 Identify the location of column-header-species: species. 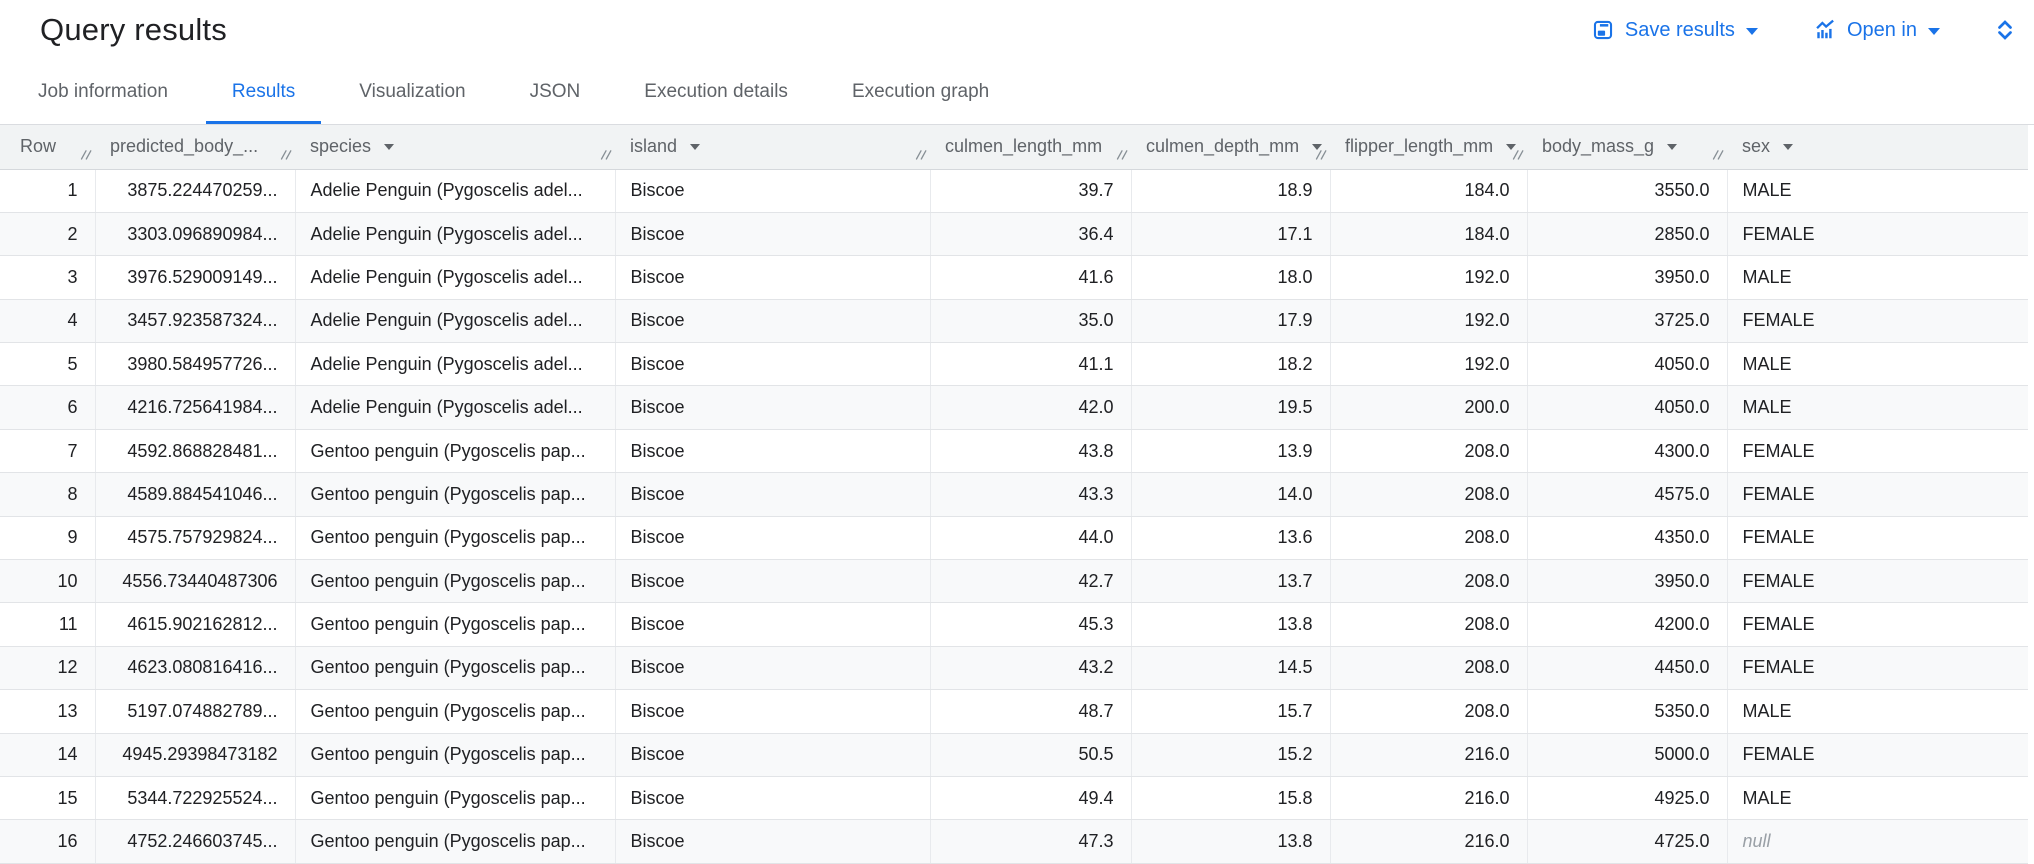
(455, 147).